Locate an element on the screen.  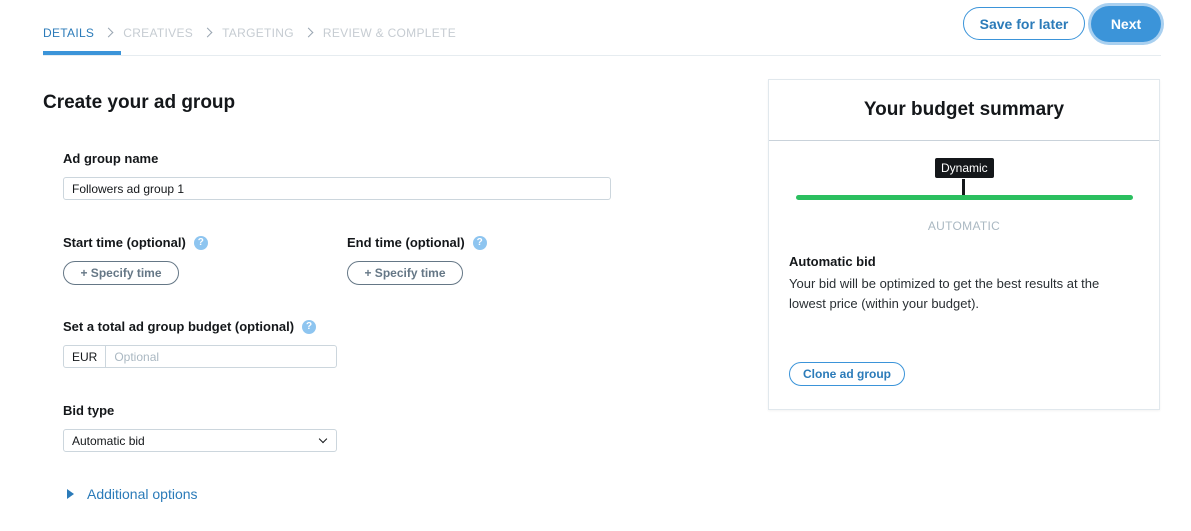
ad-group-name-input: Followers ad group 1 is located at coordinates (337, 188).